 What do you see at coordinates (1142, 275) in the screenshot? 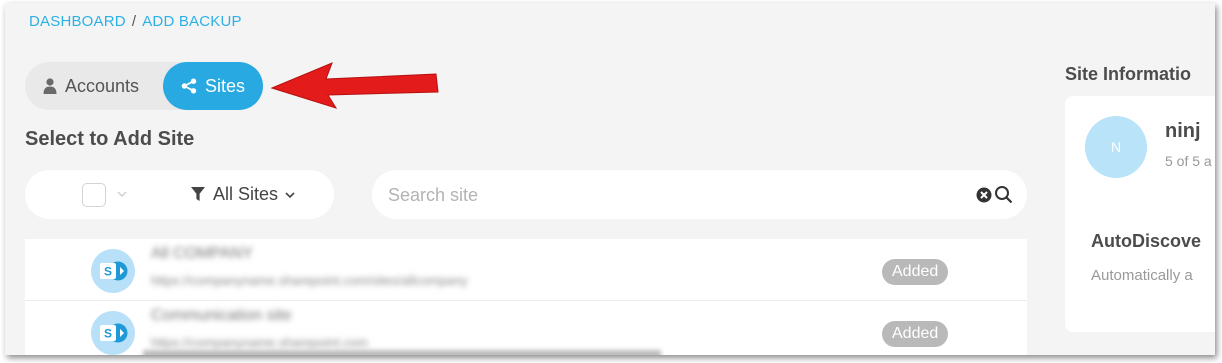
I see `autodiscover-description: Automatically a` at bounding box center [1142, 275].